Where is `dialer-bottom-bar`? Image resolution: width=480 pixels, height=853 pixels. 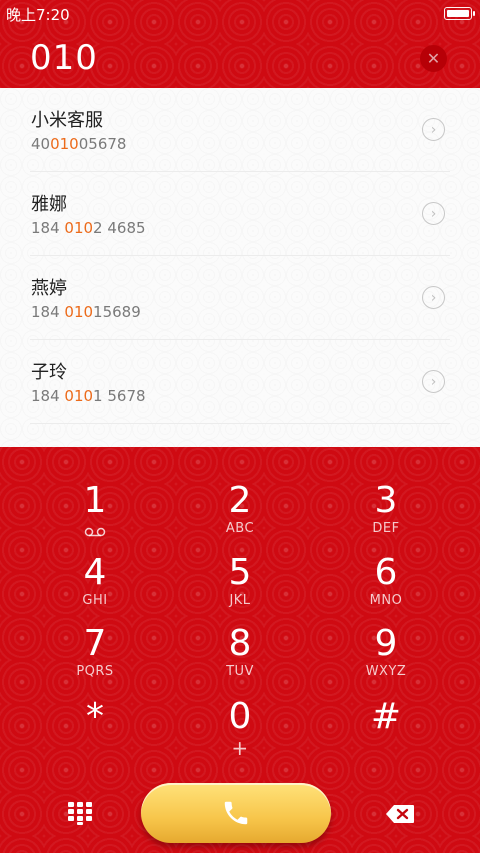 dialer-bottom-bar is located at coordinates (240, 818).